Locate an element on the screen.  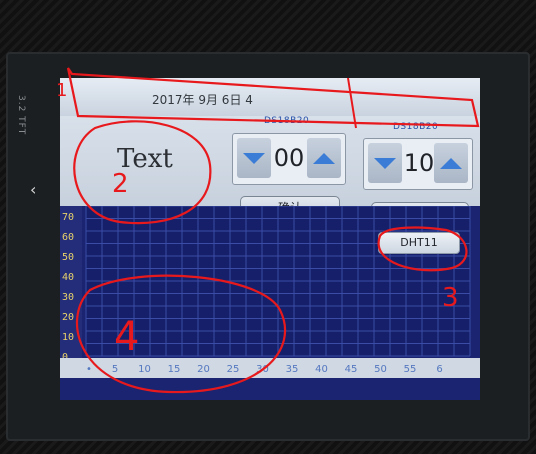
x-tick-label: 50 is located at coordinates (380, 369).